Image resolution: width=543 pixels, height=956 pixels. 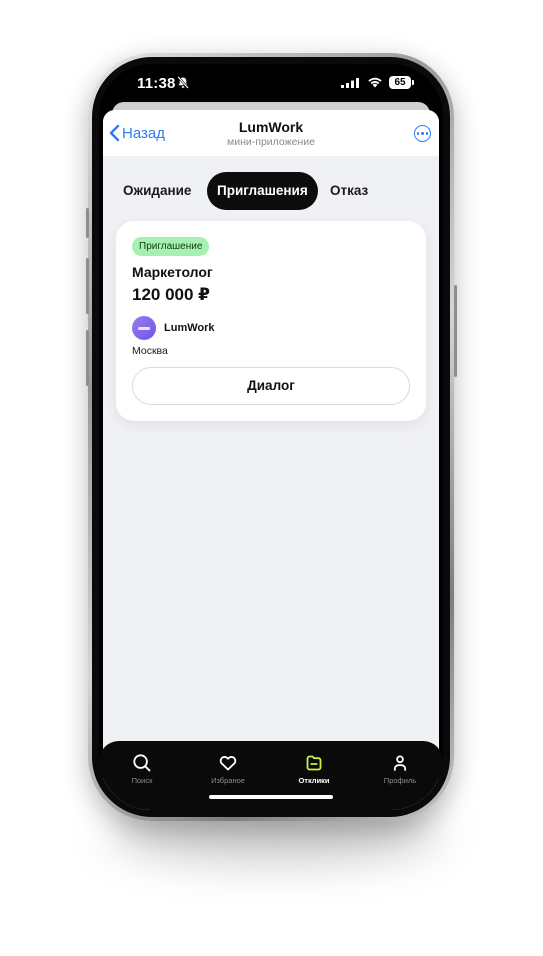 I want to click on tab-waiting: Ожидание, so click(x=157, y=191).